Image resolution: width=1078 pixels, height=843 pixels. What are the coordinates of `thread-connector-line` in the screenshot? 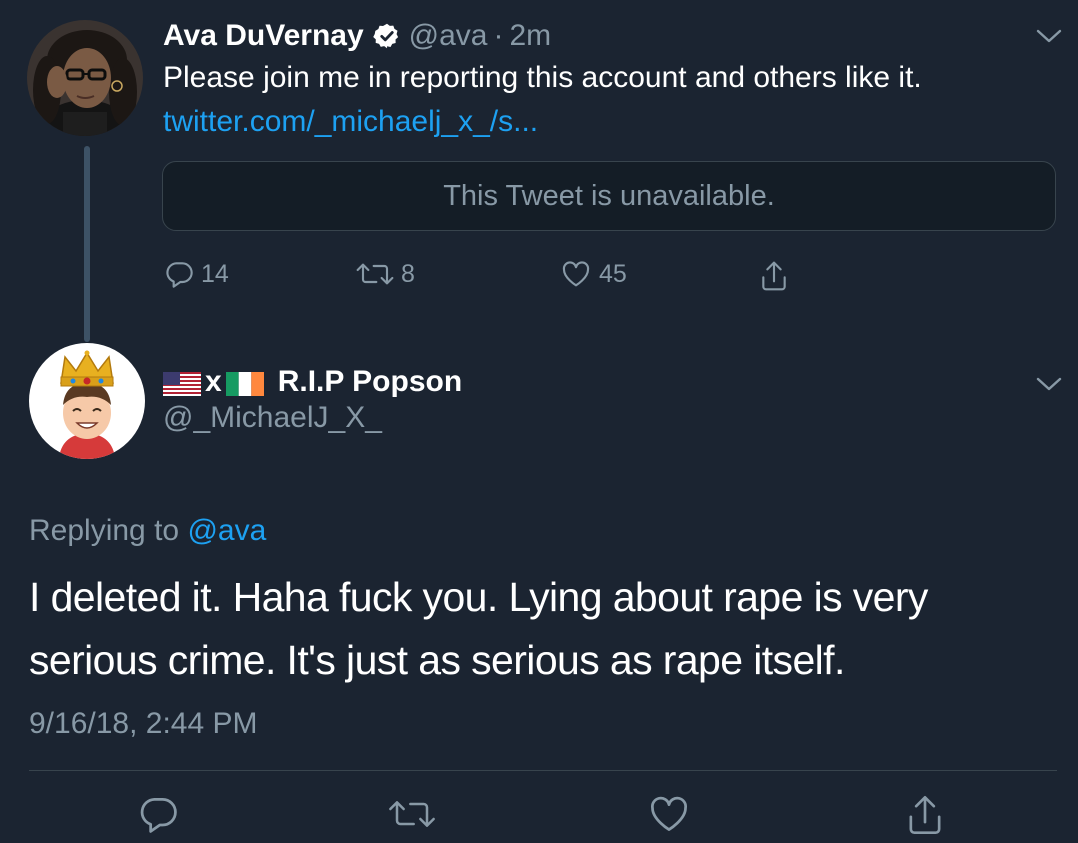 It's located at (87, 244).